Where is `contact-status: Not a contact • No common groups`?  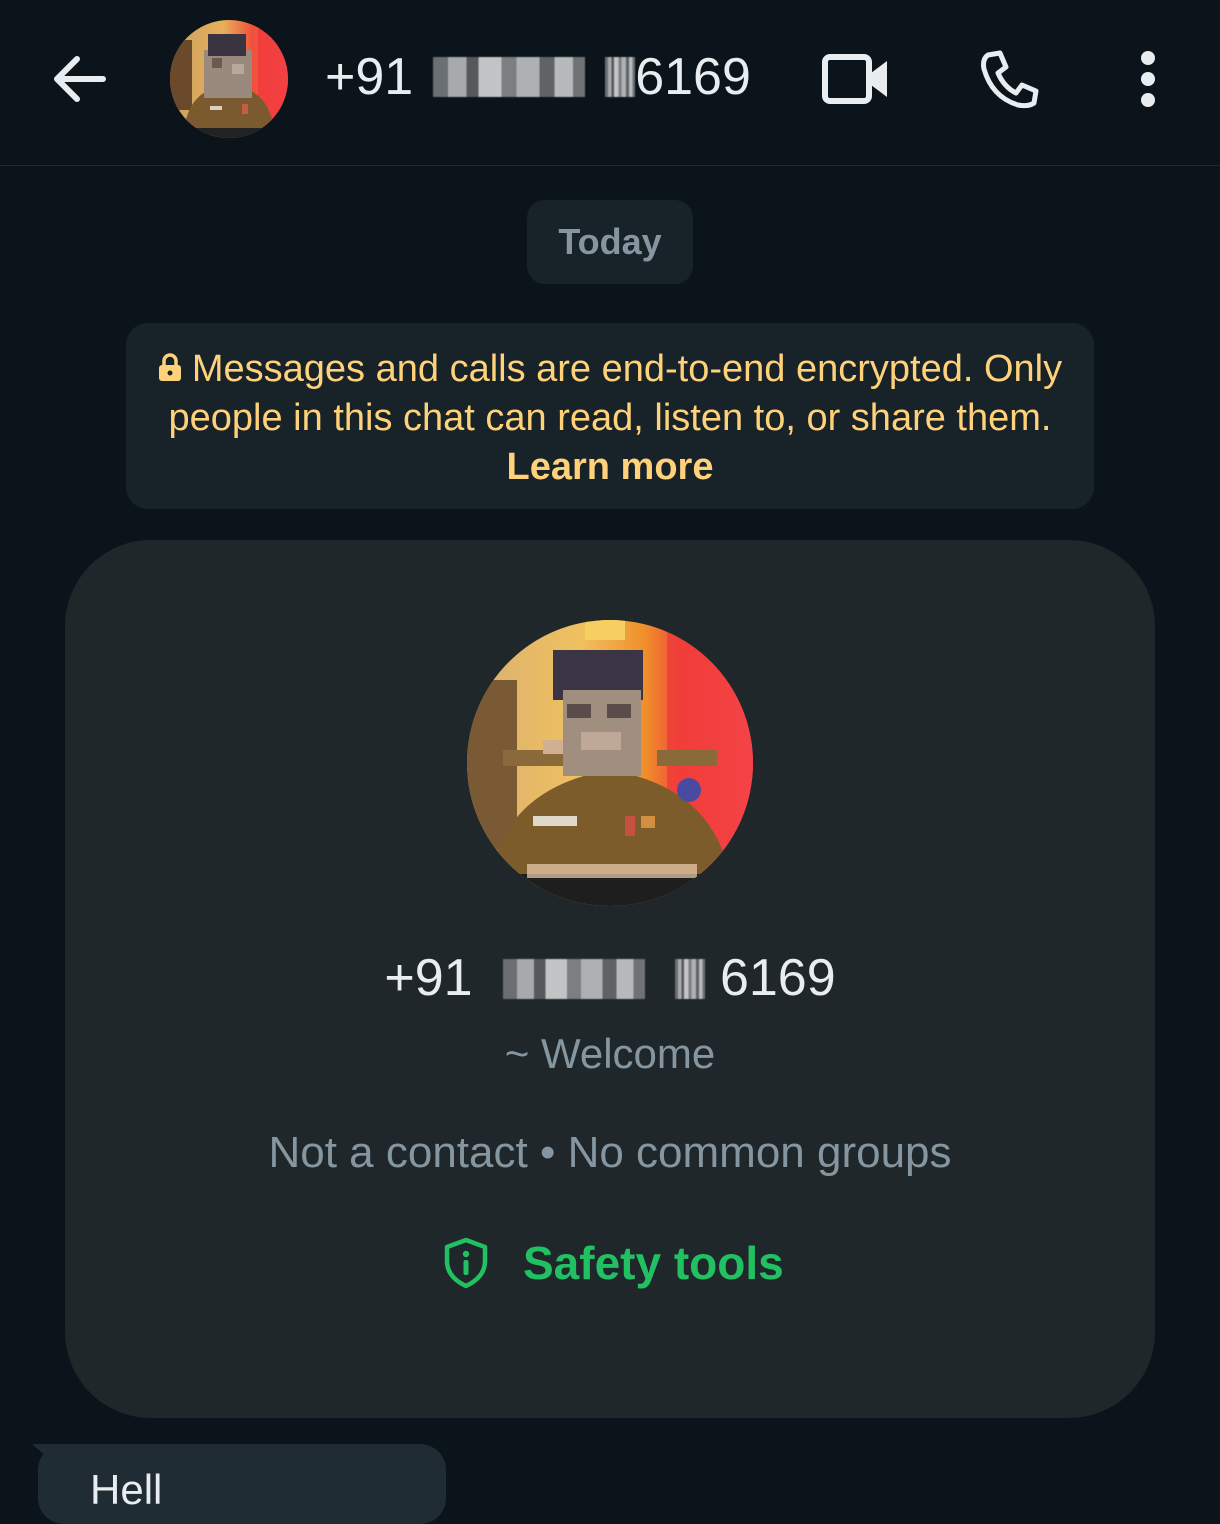 contact-status: Not a contact • No common groups is located at coordinates (610, 1152).